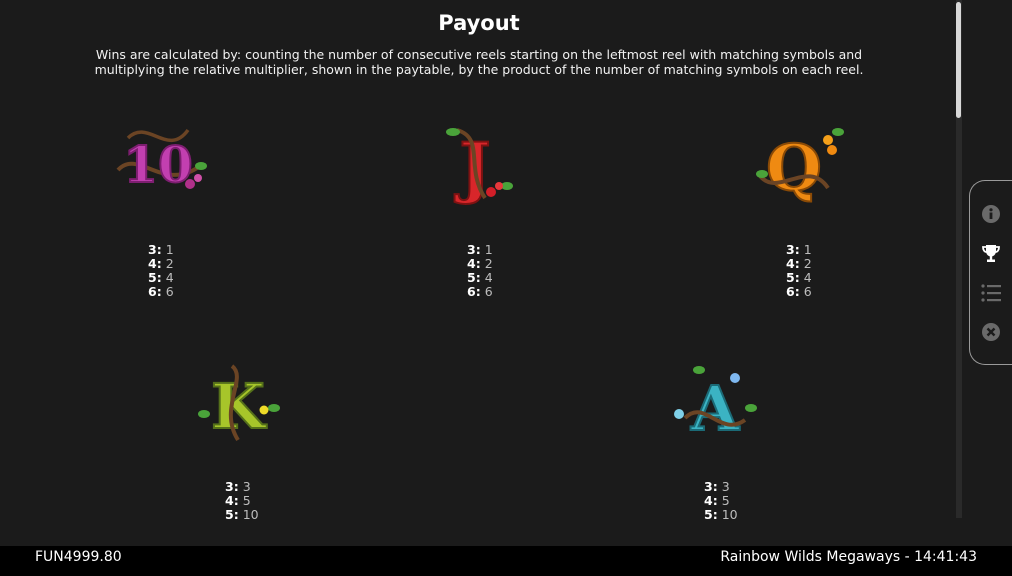 This screenshot has width=1012, height=576. I want to click on close-button, so click(991, 332).